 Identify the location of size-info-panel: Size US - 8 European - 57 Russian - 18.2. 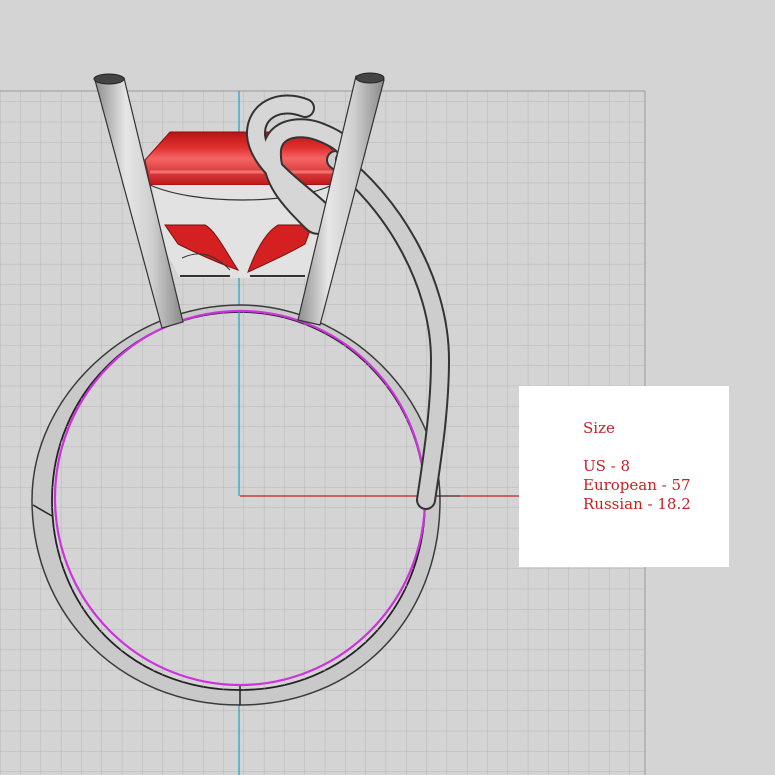
(624, 476).